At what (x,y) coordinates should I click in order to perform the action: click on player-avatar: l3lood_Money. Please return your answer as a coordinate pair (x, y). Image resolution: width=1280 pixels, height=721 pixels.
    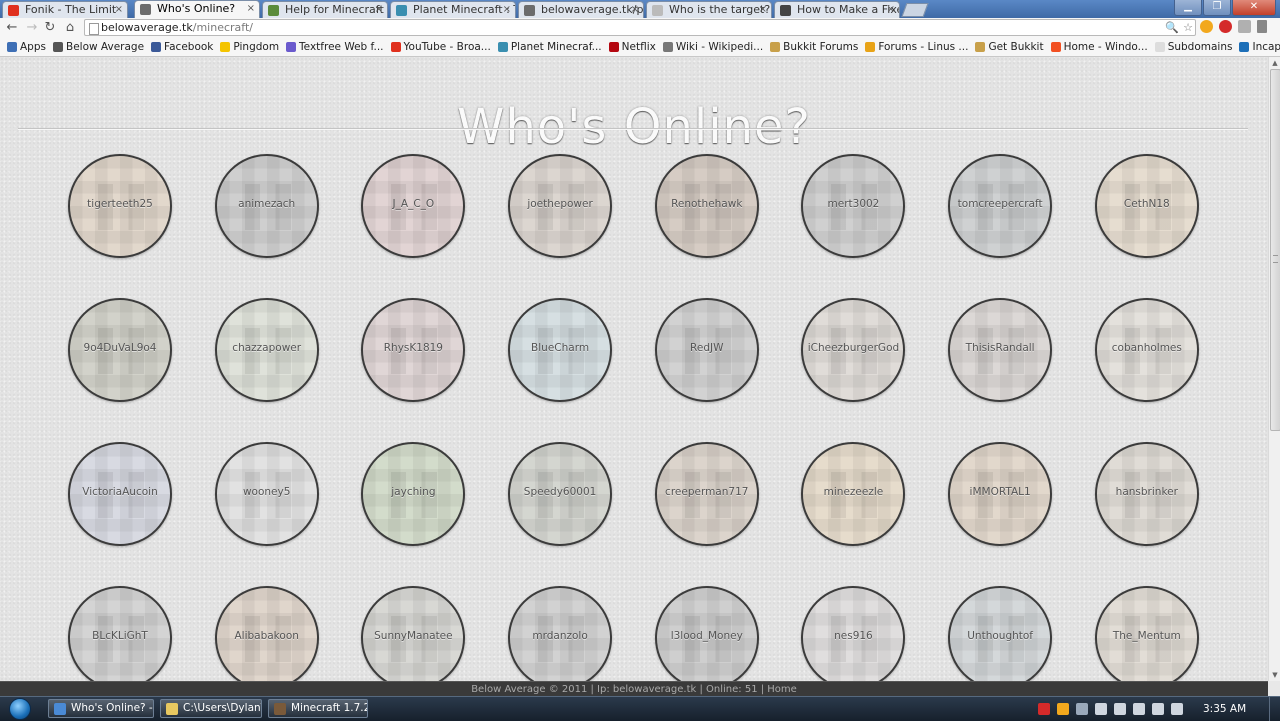
    Looking at the image, I should click on (706, 633).